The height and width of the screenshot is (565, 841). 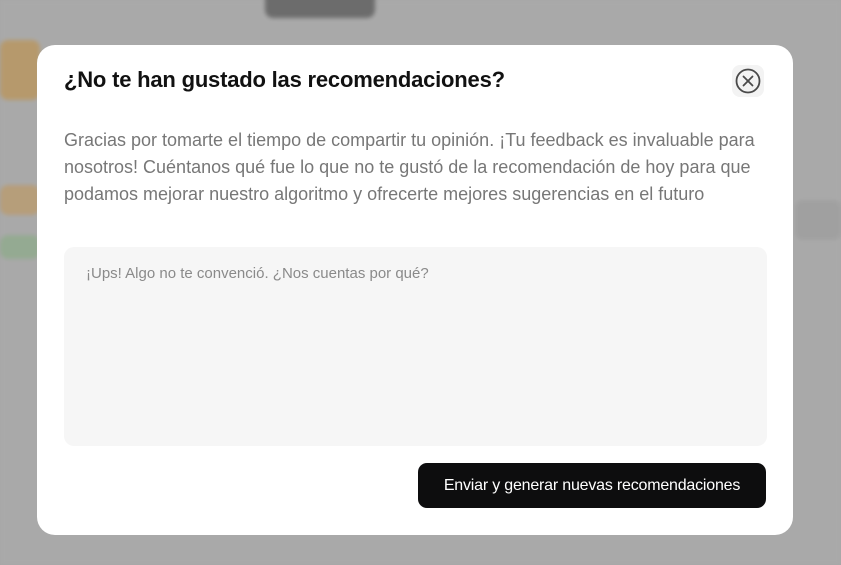 I want to click on close-circle-icon, so click(x=748, y=81).